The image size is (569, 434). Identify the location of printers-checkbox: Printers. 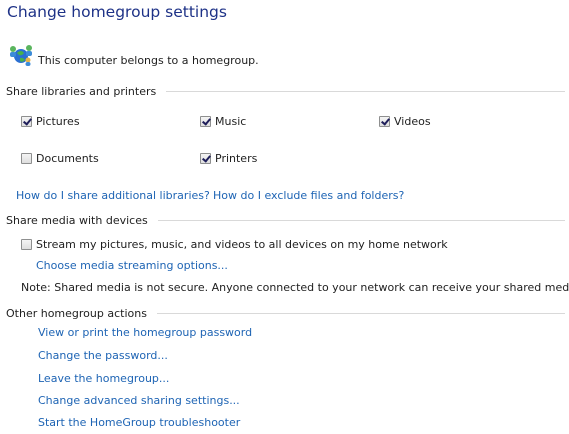
(228, 158).